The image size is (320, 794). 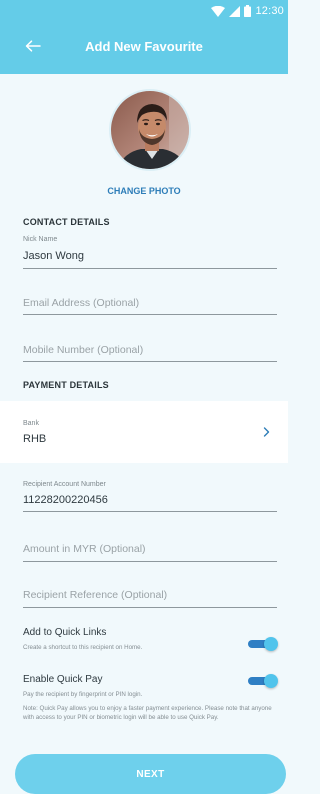 I want to click on nick-name-field: Nick Name Jason Wong, so click(x=150, y=252).